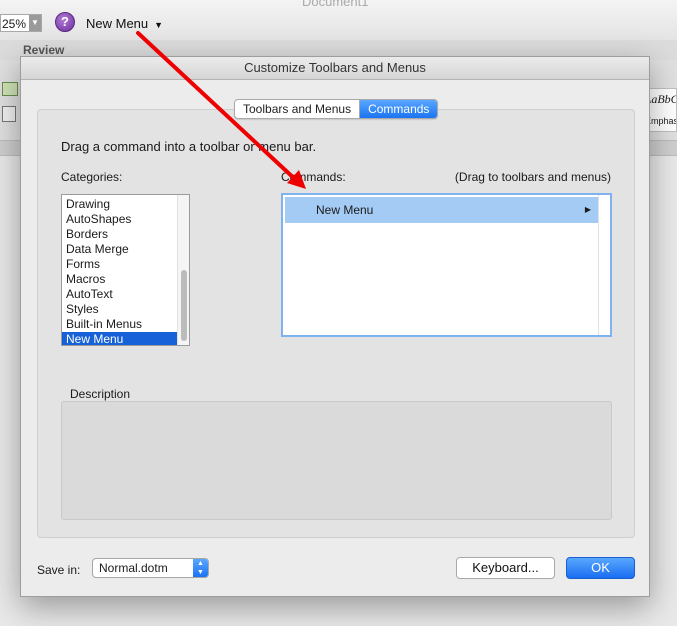 The image size is (677, 626). Describe the element at coordinates (442, 210) in the screenshot. I see `command-item-new-menu: New Menu ▶` at that location.